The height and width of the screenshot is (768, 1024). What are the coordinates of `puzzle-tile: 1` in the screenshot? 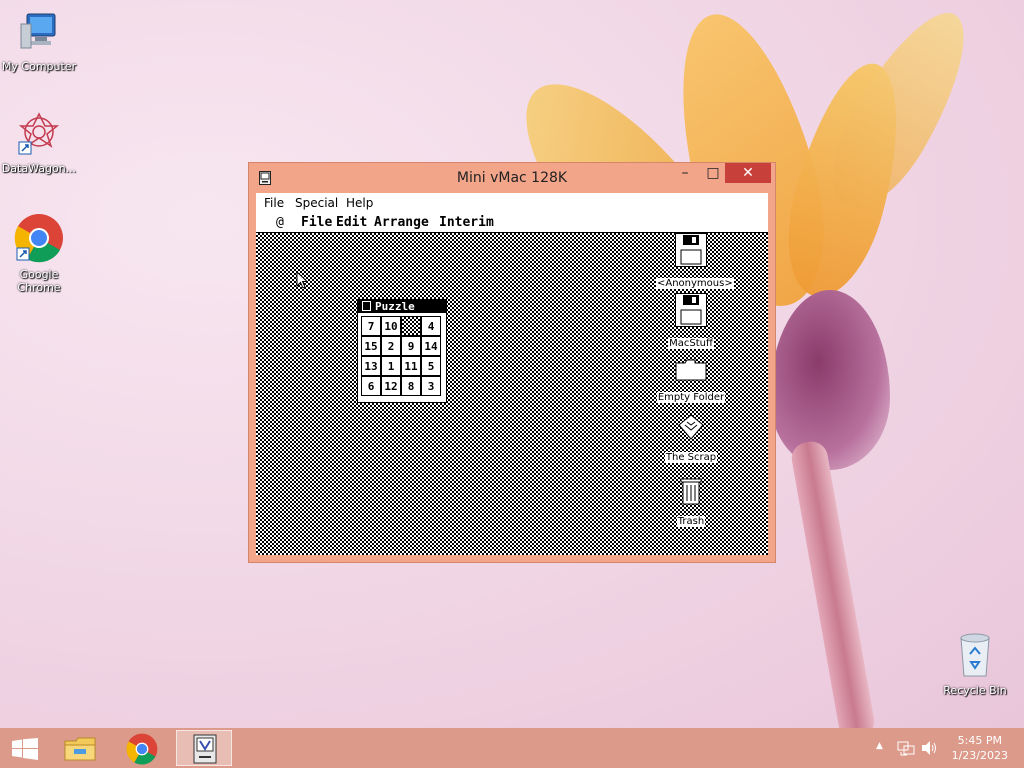 It's located at (391, 366).